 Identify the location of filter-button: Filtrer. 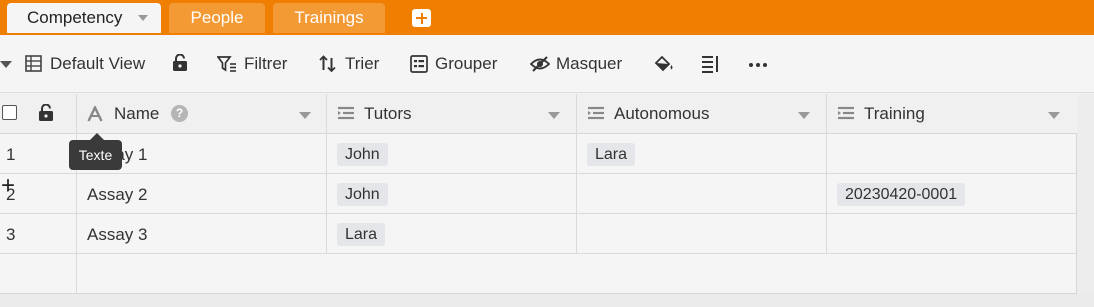
(257, 64).